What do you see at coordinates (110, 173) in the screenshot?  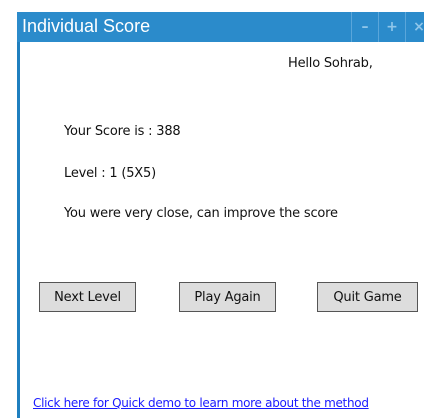 I see `level-text: Level : 1 (5X5)` at bounding box center [110, 173].